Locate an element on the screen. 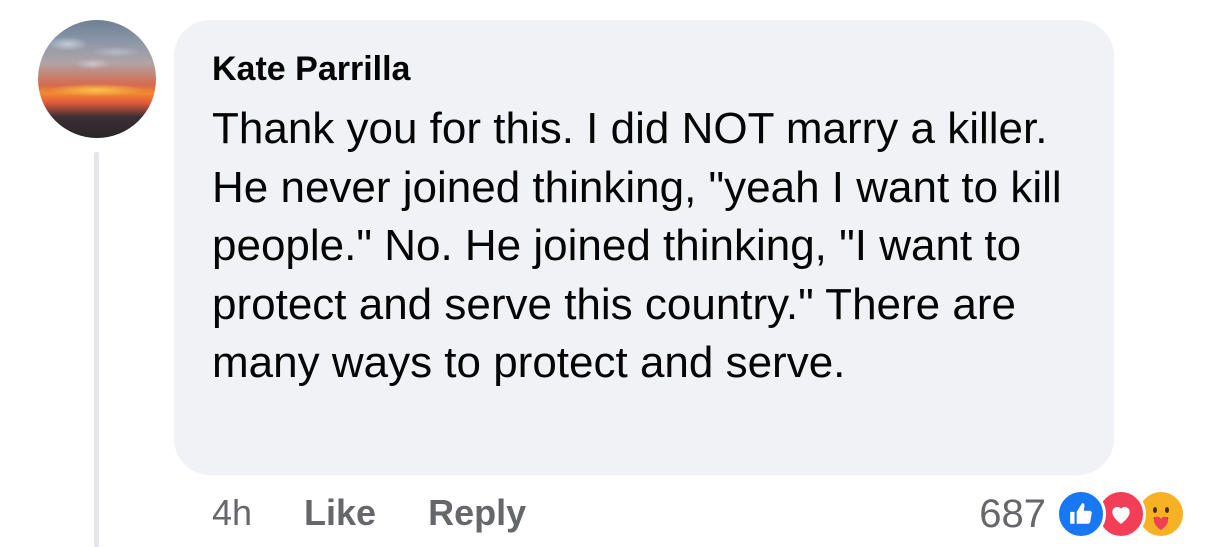 This screenshot has height=547, width=1206. reaction-count: 687 is located at coordinates (1012, 513).